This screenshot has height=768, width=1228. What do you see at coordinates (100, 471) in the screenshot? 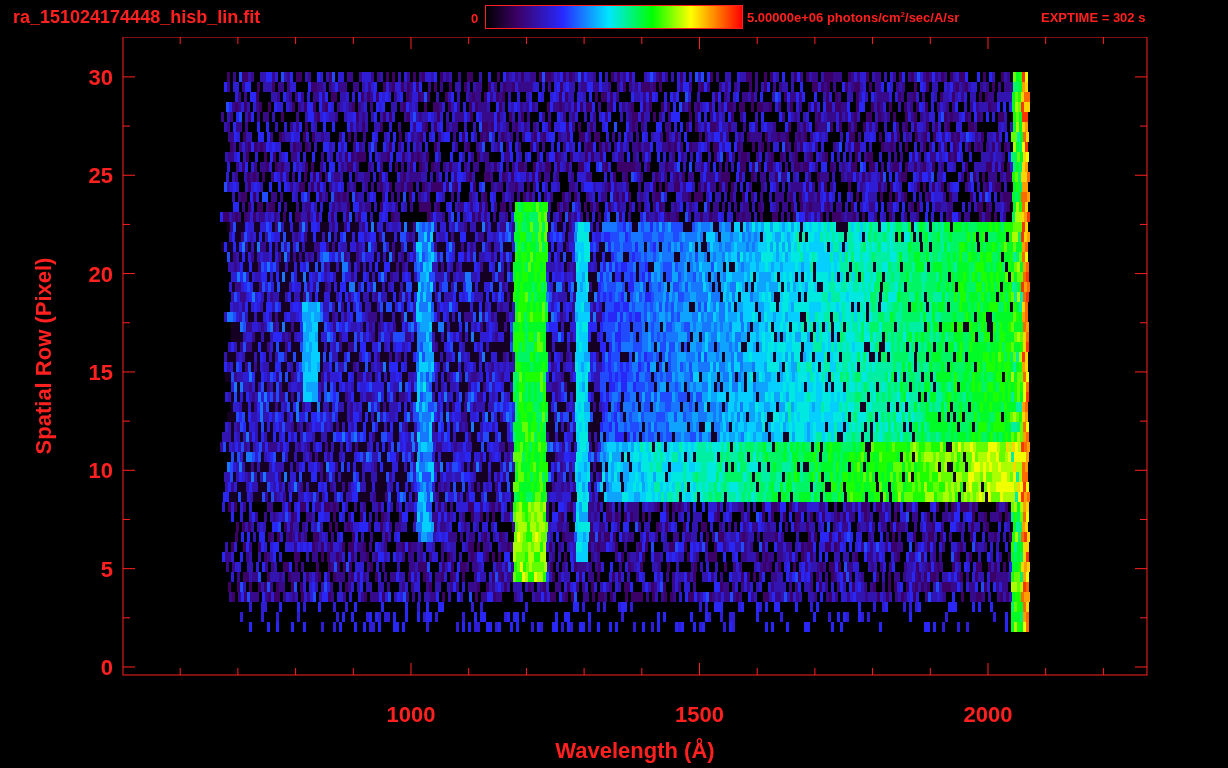
I see `y-tick-label: 10` at bounding box center [100, 471].